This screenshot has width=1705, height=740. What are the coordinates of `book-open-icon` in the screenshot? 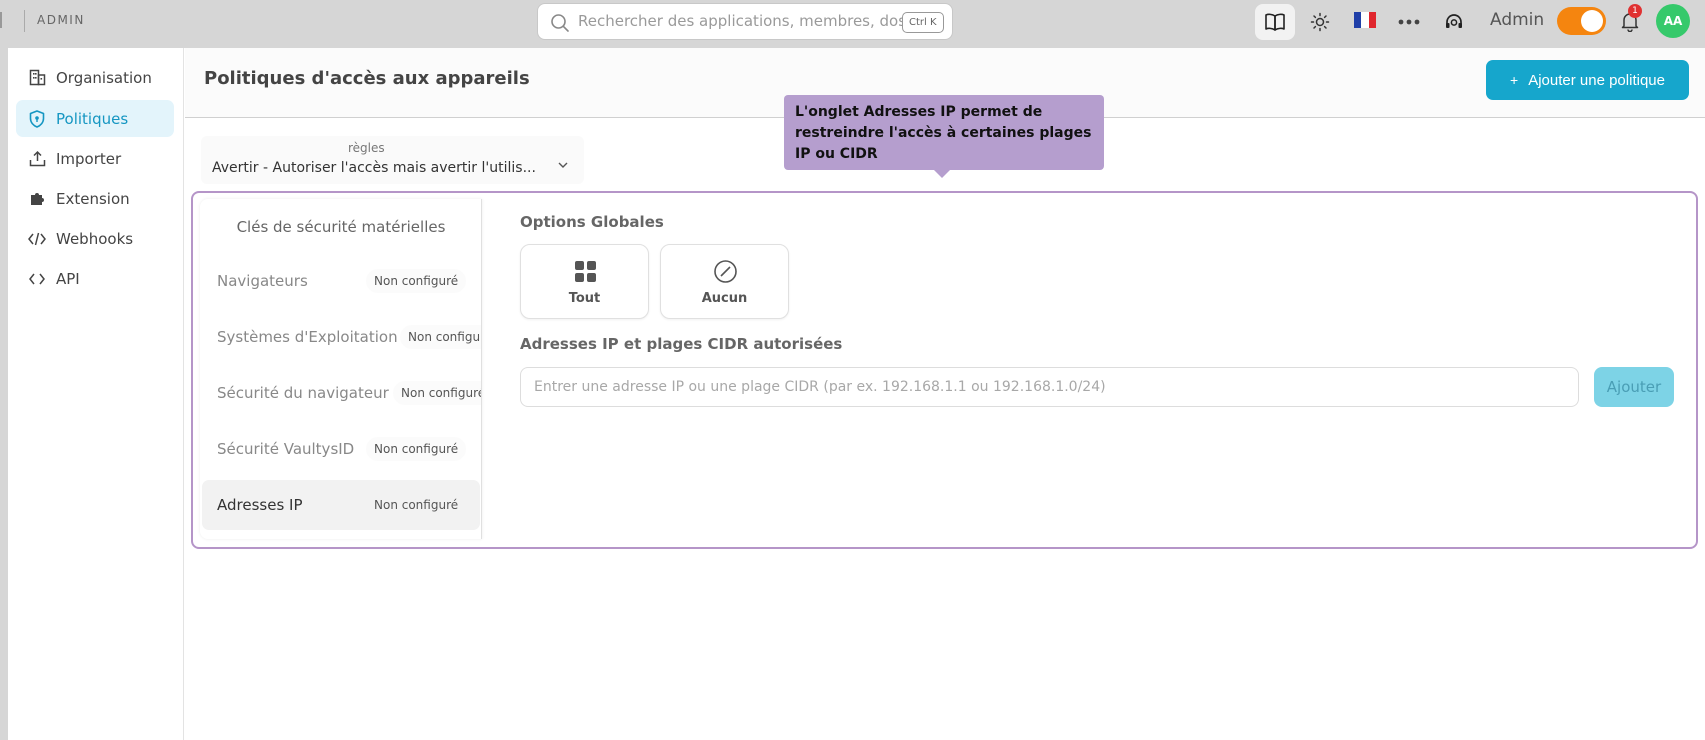 It's located at (1275, 22).